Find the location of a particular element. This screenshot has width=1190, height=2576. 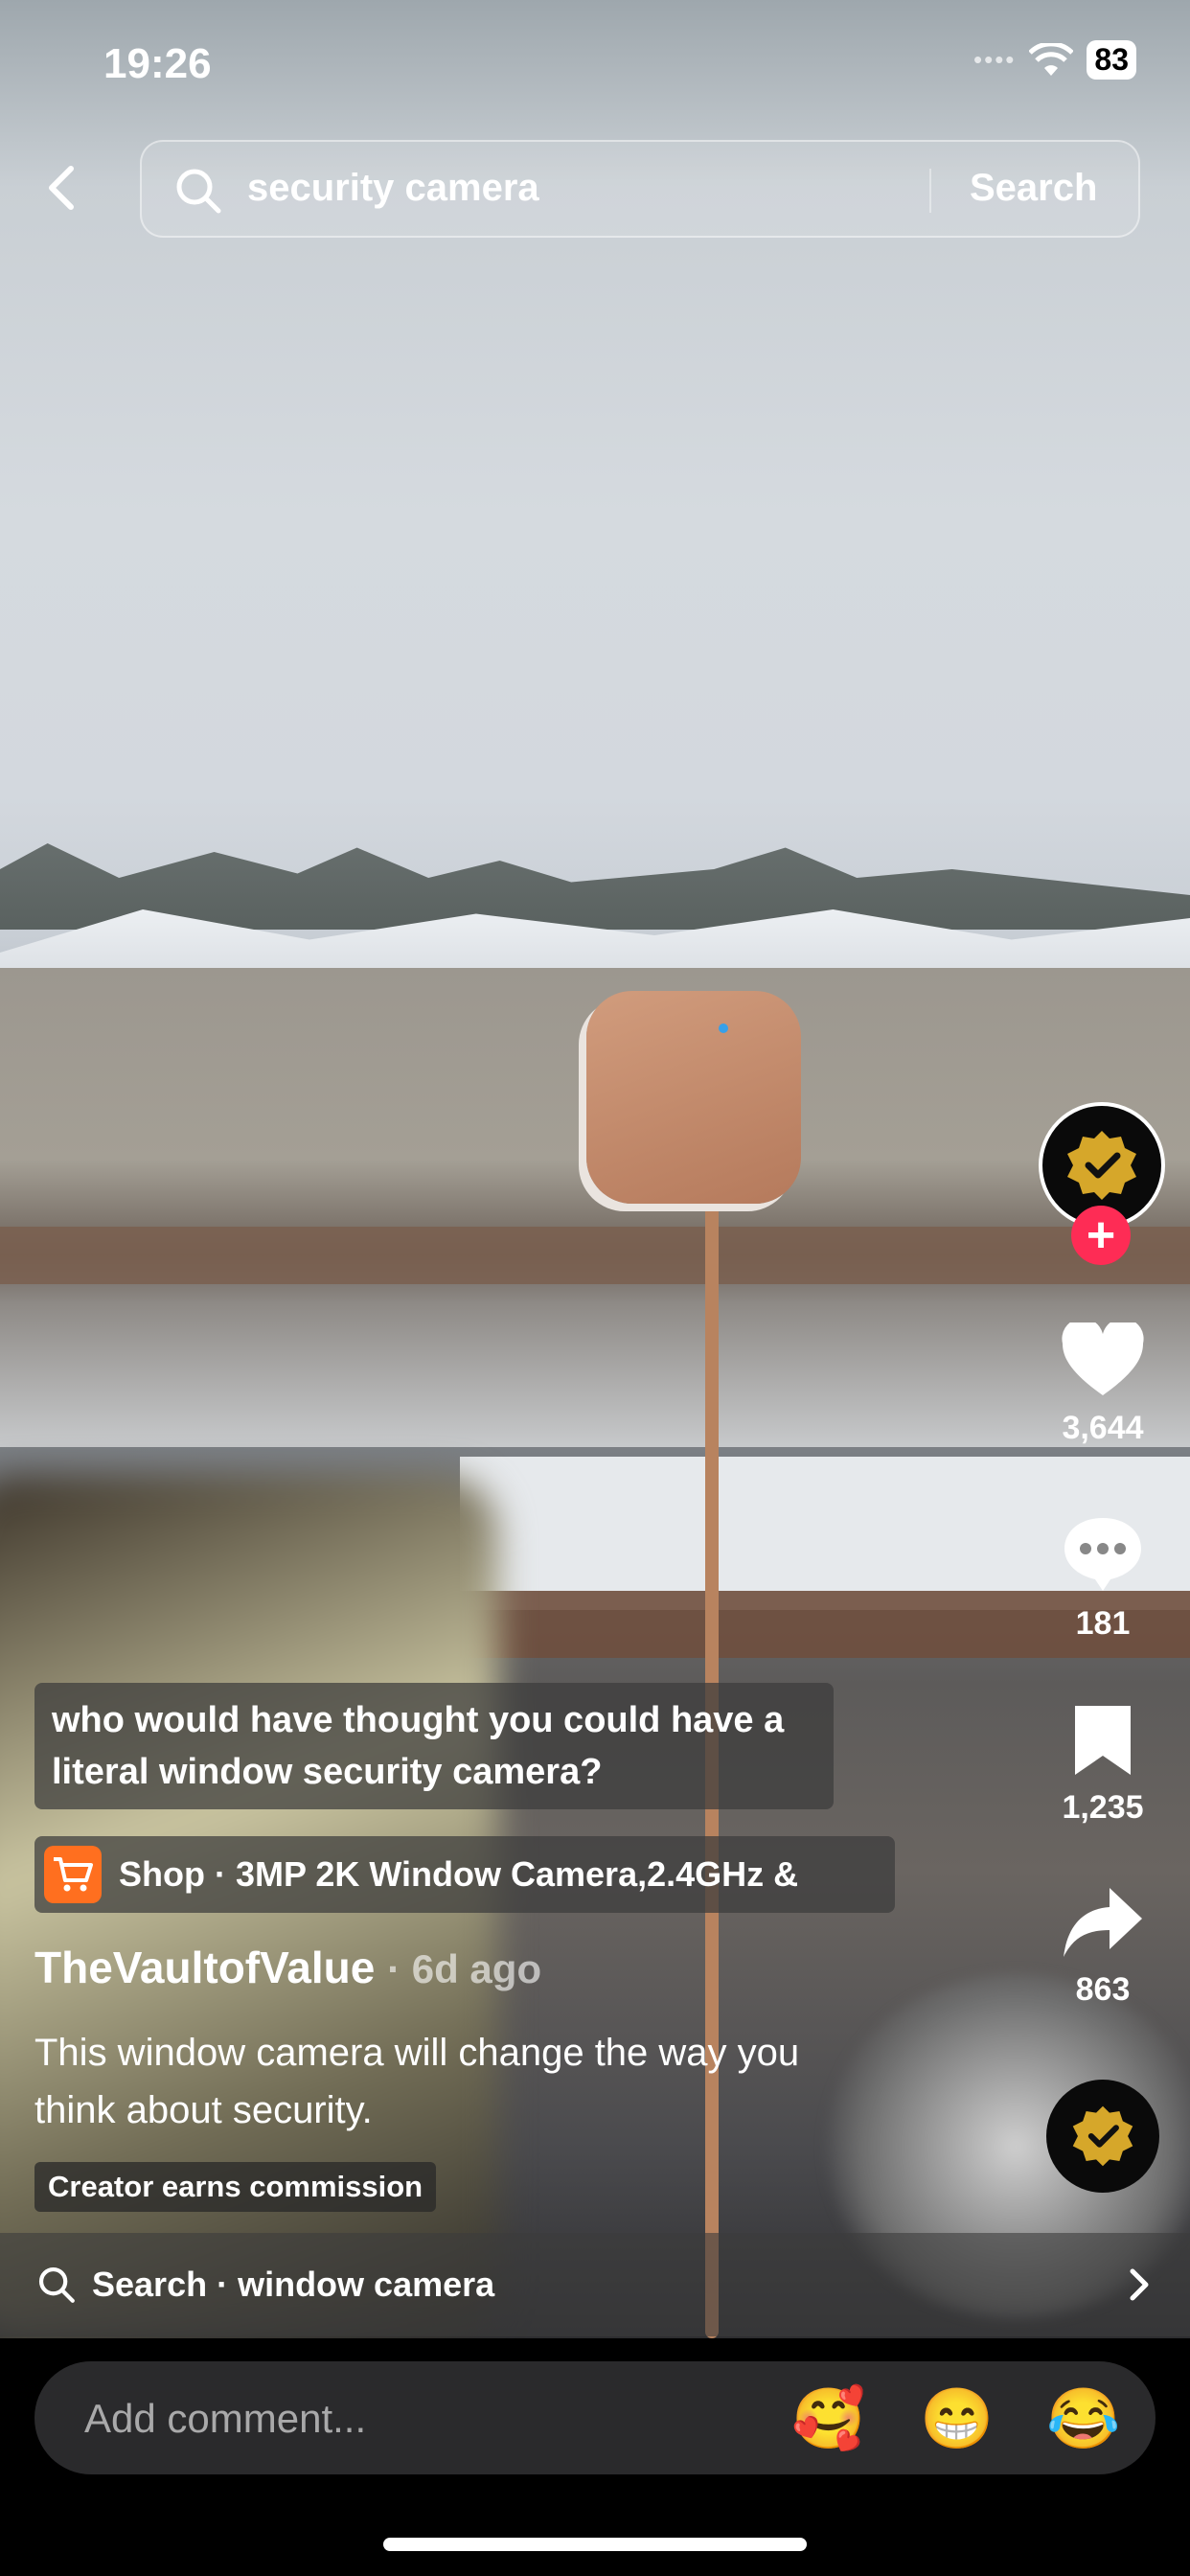

share-count: 863 is located at coordinates (1103, 1989).